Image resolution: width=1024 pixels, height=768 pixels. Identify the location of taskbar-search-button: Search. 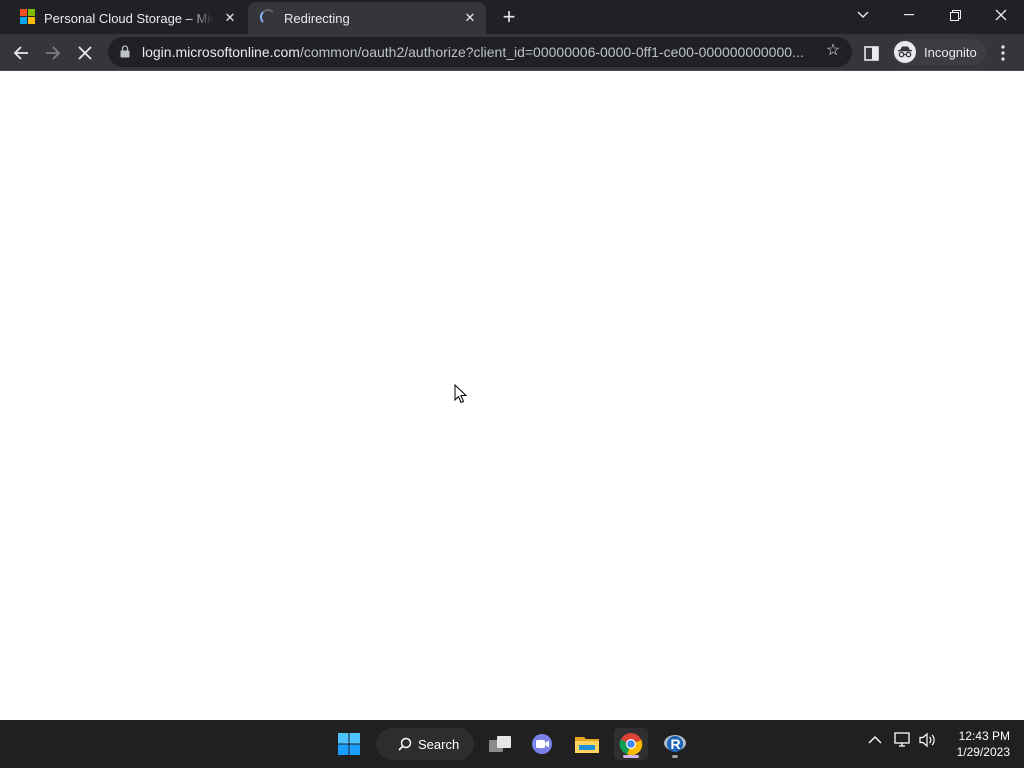
(425, 744).